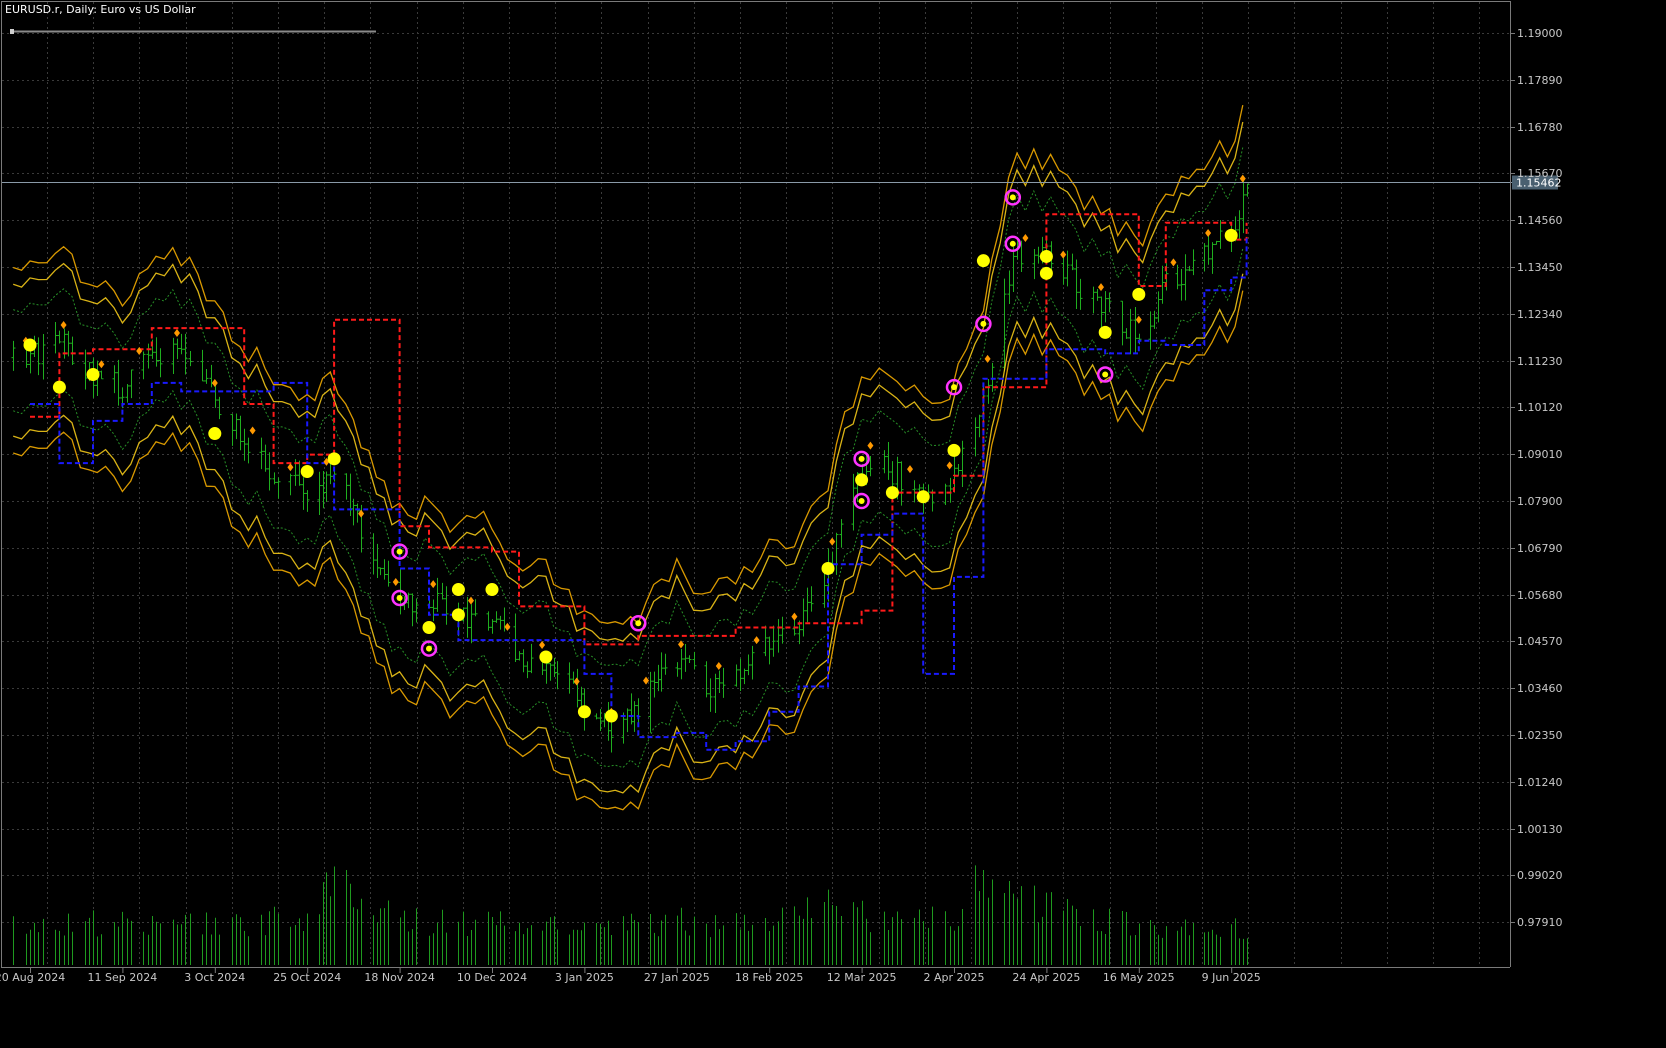 This screenshot has height=1048, width=1666. I want to click on y-tick-label: 1.15670, so click(1540, 173).